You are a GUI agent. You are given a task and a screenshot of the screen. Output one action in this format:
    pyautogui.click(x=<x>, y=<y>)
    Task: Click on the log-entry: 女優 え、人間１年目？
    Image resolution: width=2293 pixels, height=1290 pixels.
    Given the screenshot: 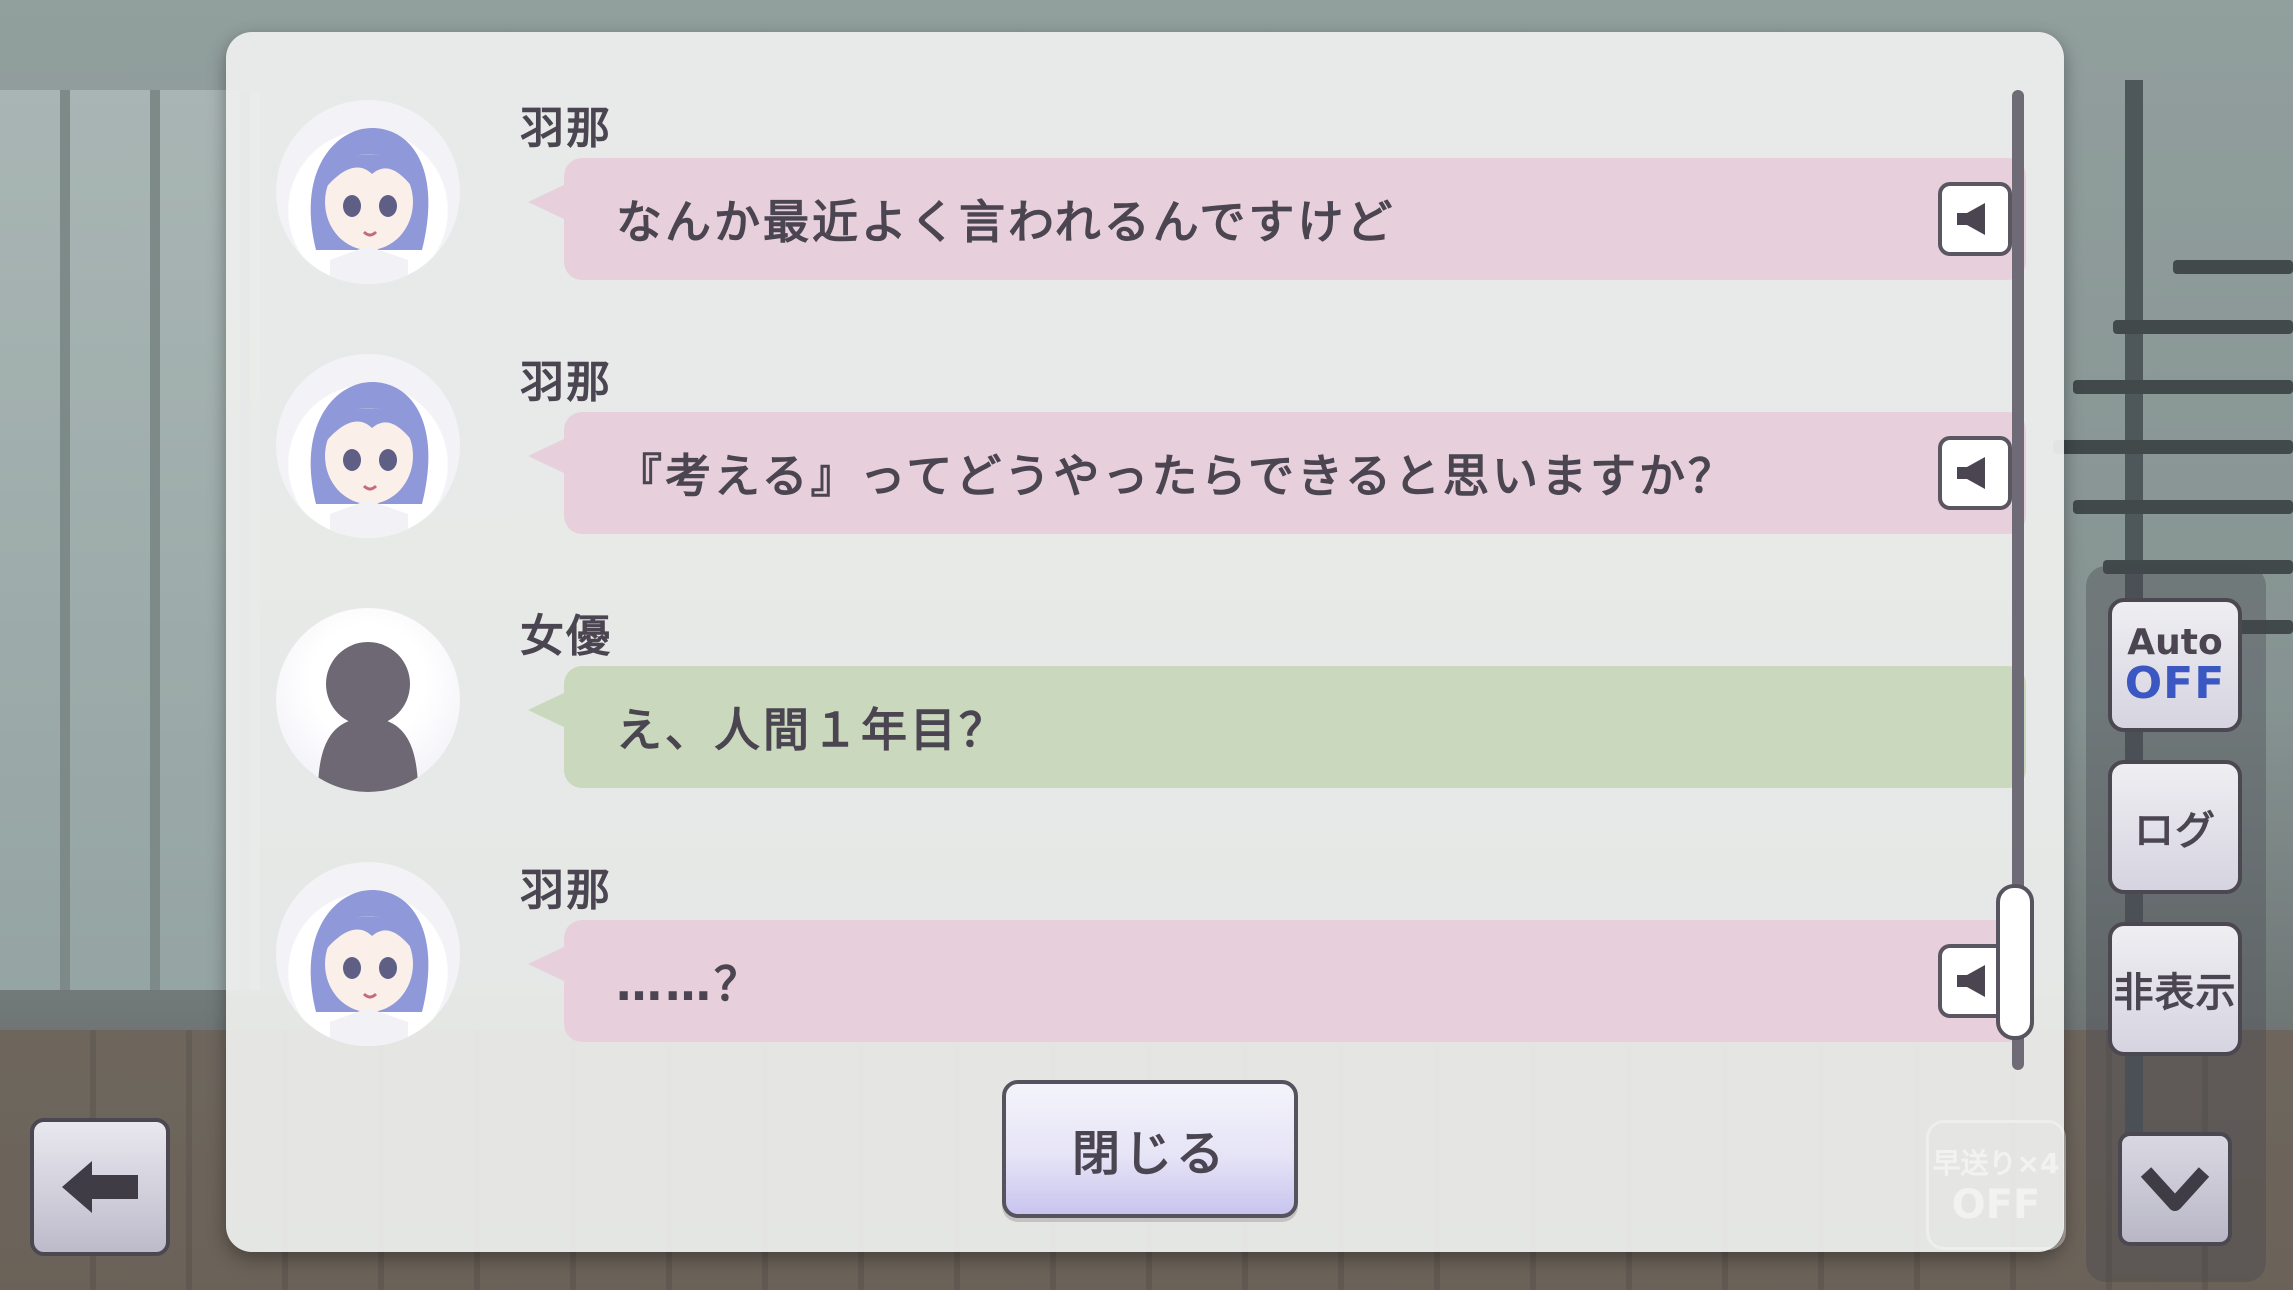 What is the action you would take?
    pyautogui.click(x=1151, y=708)
    